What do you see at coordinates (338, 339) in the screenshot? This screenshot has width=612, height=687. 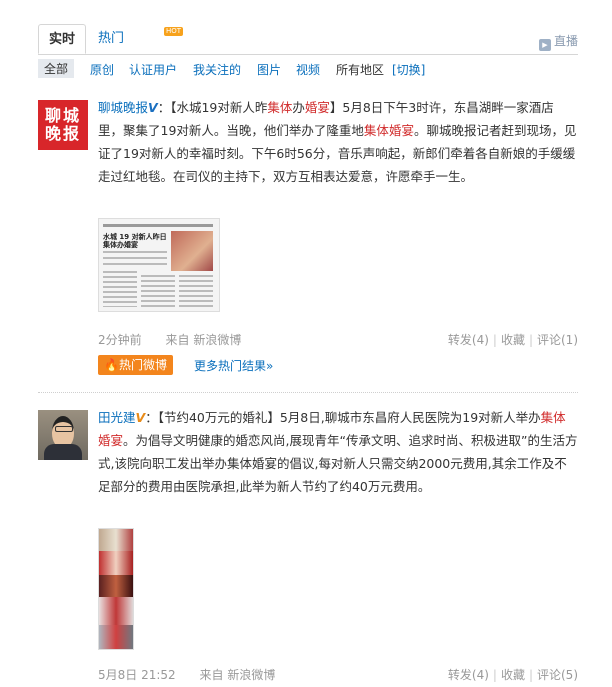 I see `post-meta: 2分钟前 来自 新浪微博 转发(4) | 收藏 | 评论(1)` at bounding box center [338, 339].